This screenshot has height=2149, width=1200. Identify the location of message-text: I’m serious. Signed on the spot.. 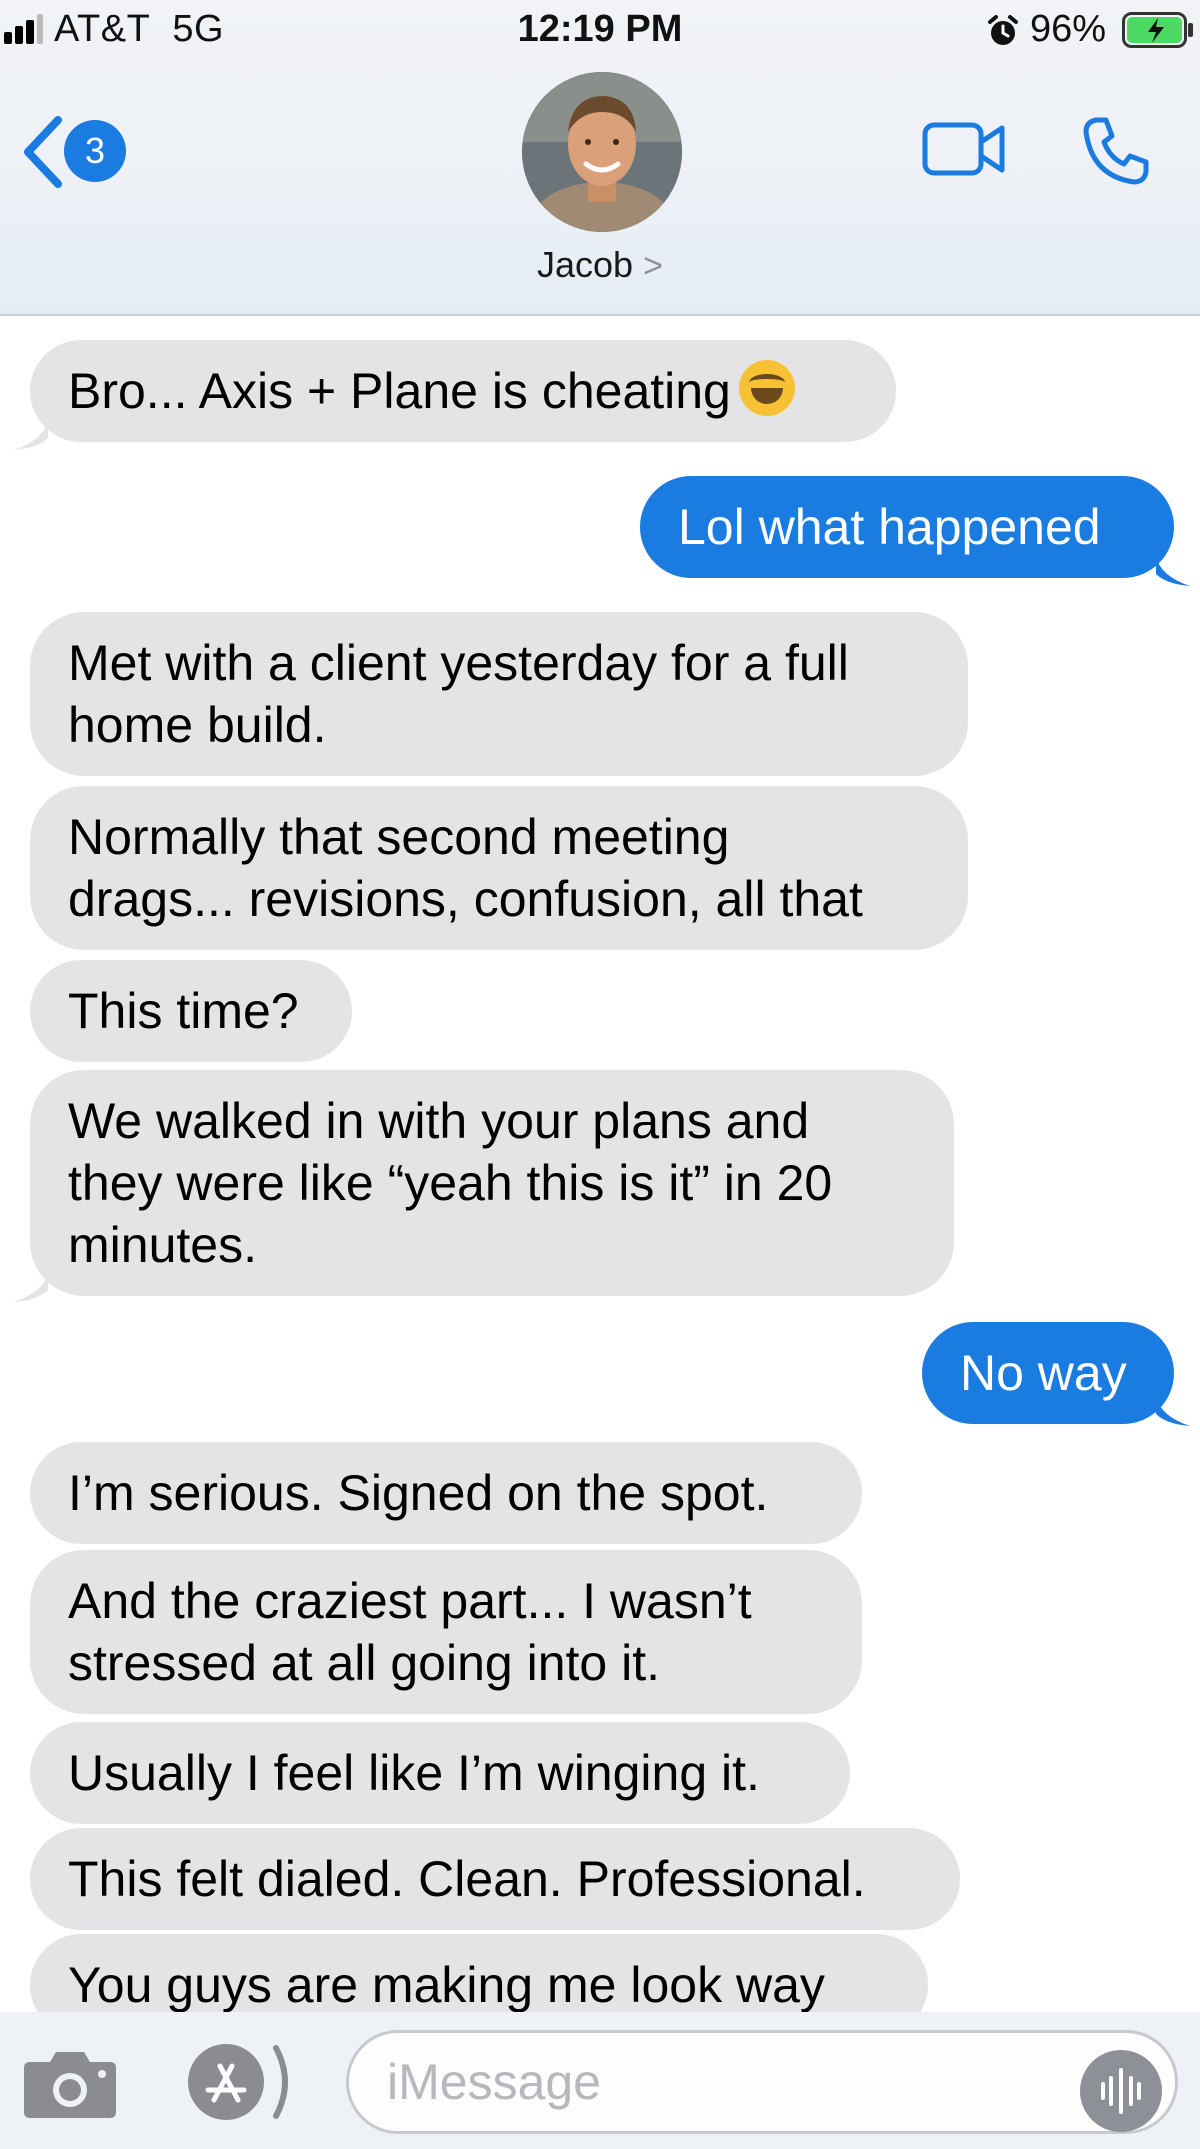
(418, 1493).